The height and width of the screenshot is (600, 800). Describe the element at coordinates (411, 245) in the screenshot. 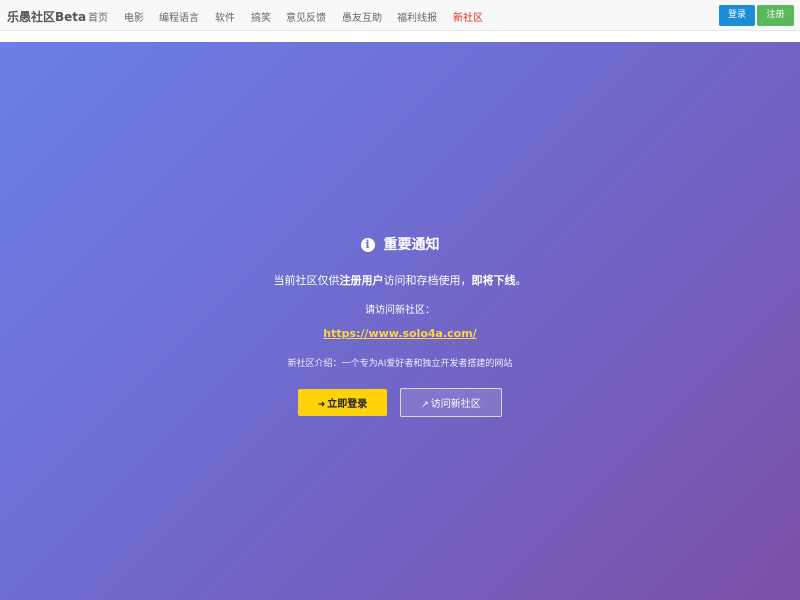

I see `notice-title-text: 重要通知` at that location.